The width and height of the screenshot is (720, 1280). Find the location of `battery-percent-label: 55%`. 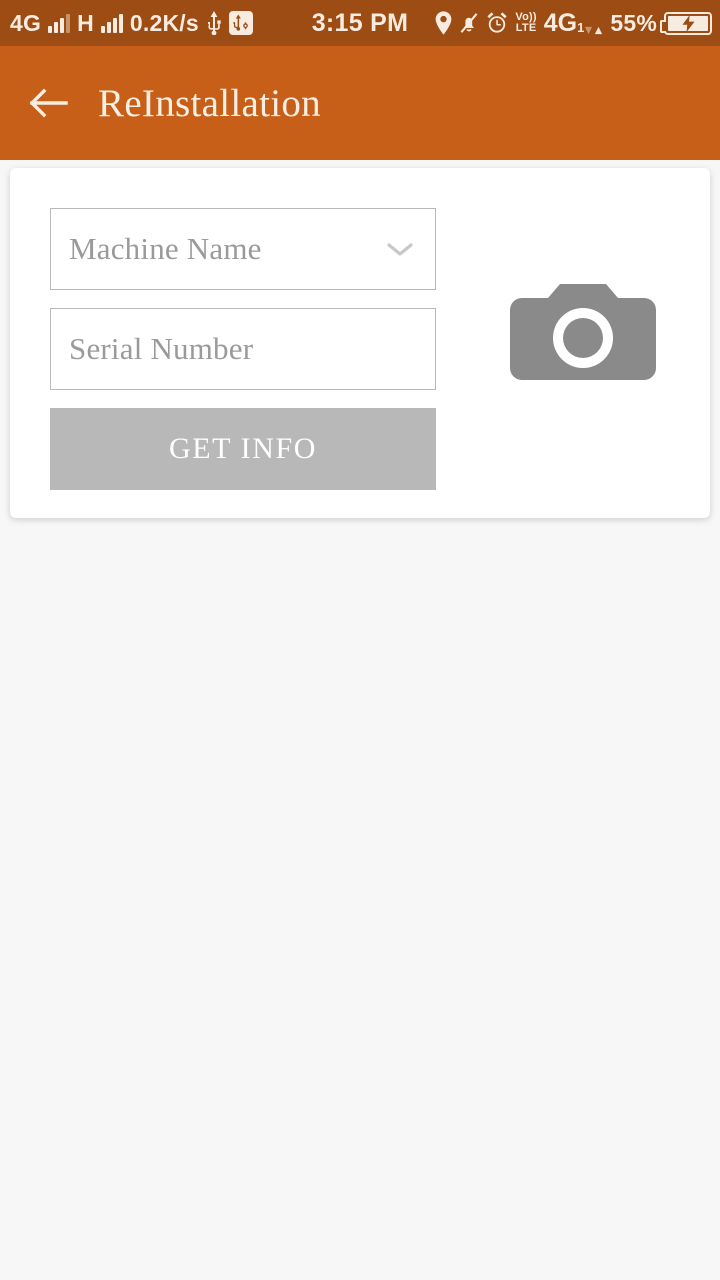

battery-percent-label: 55% is located at coordinates (633, 22).